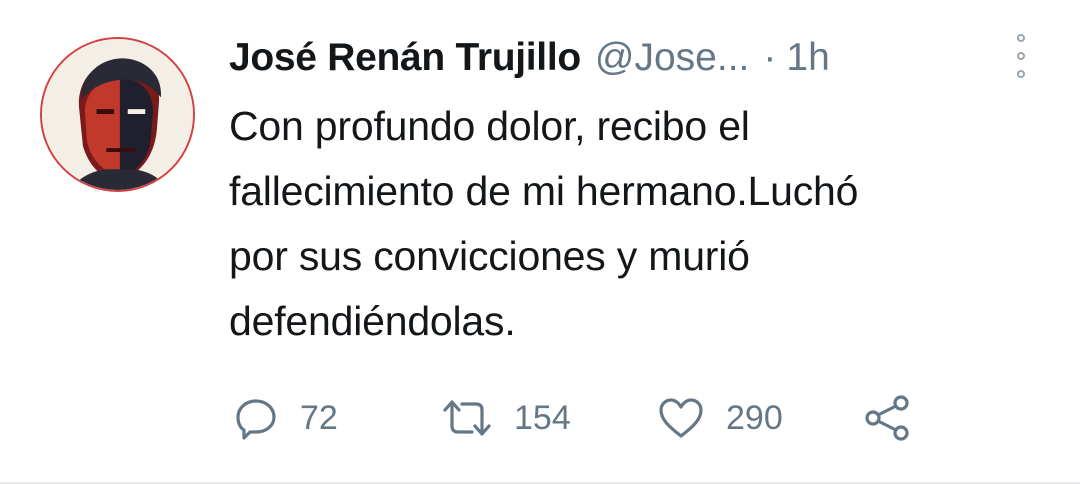  I want to click on tweet-actions: 72 154 290, so click(594, 418).